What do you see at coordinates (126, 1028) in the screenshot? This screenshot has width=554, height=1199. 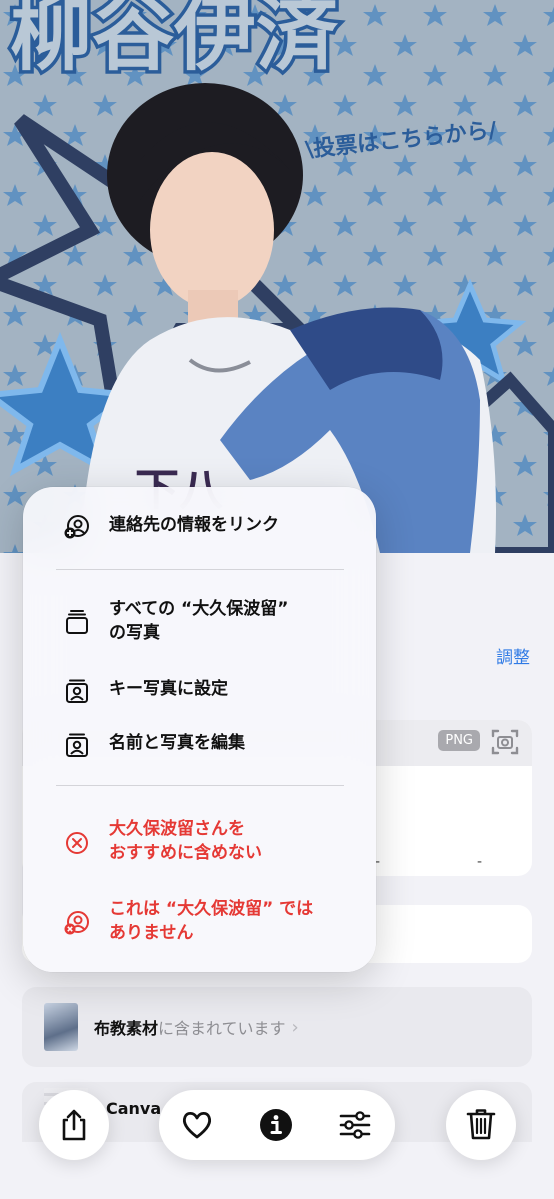 I see `album-name: 布教素材` at bounding box center [126, 1028].